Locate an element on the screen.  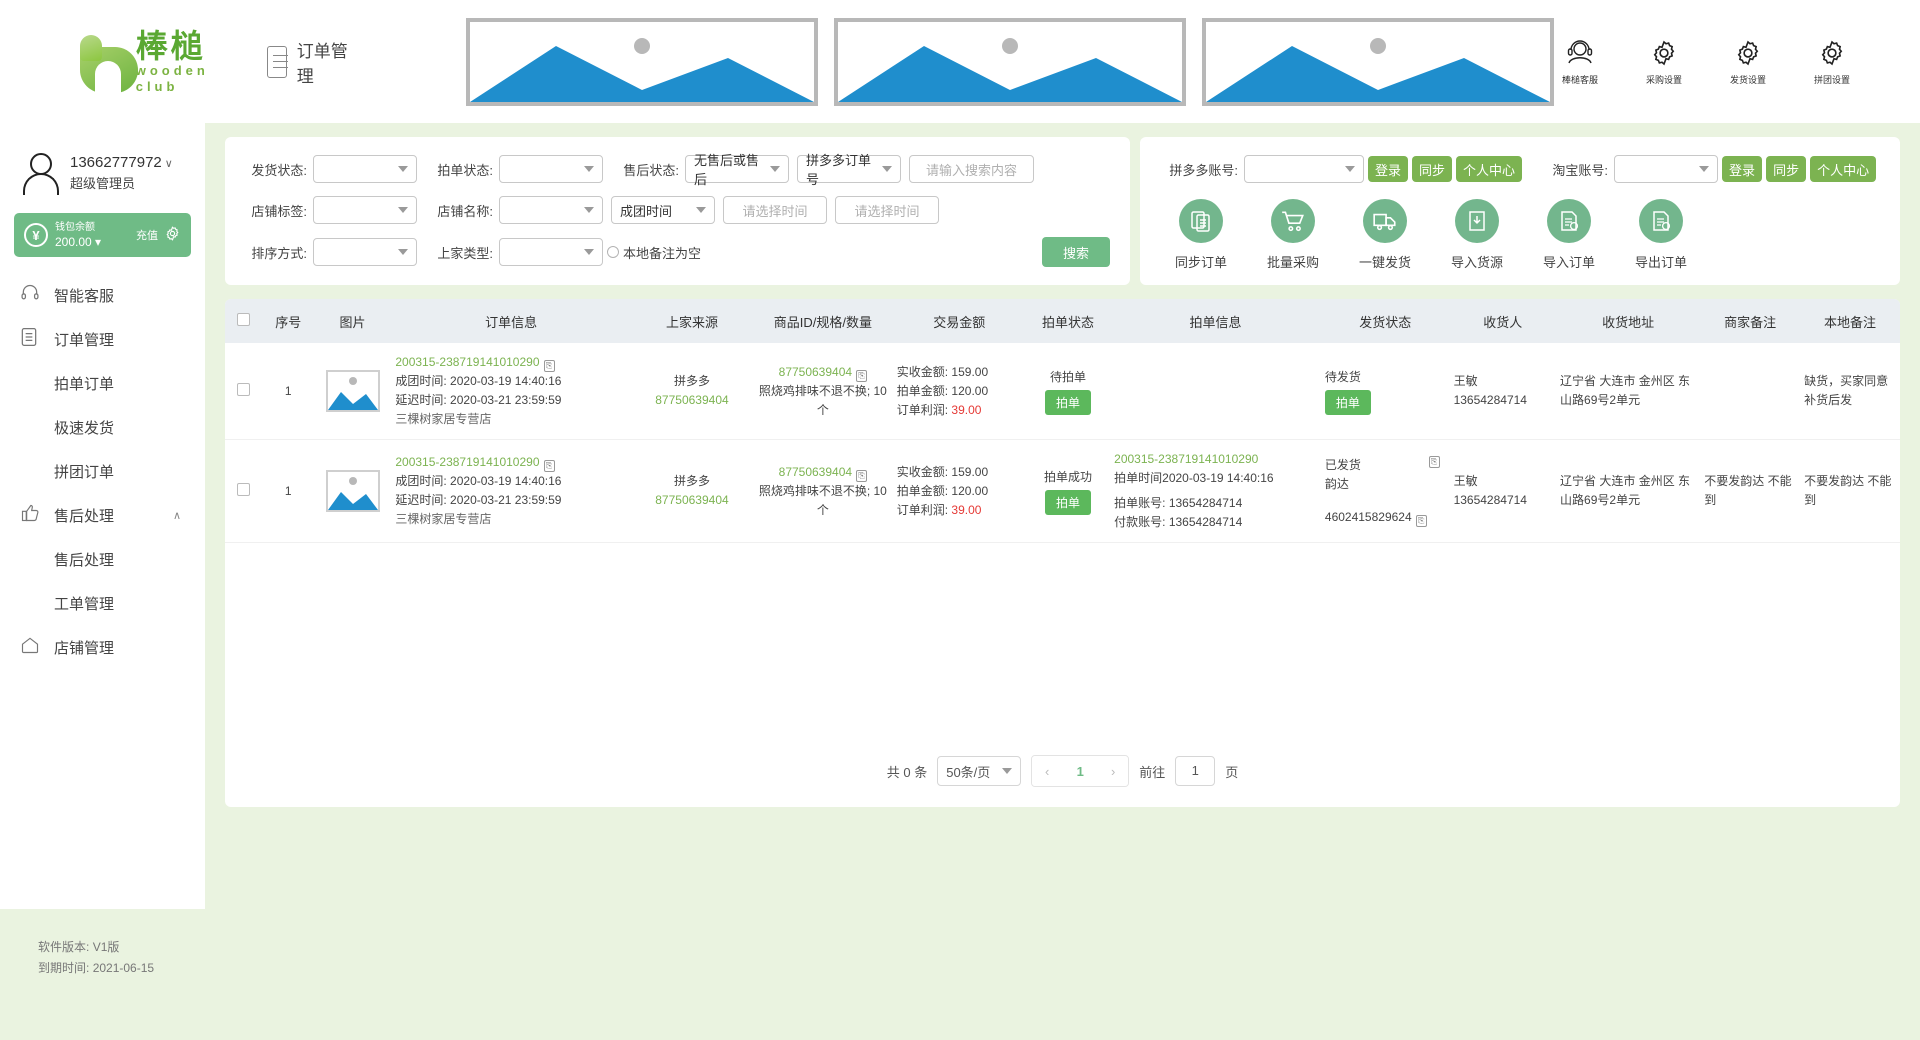
sidebar-item-ticket-management: 工单管理 is located at coordinates (102, 603).